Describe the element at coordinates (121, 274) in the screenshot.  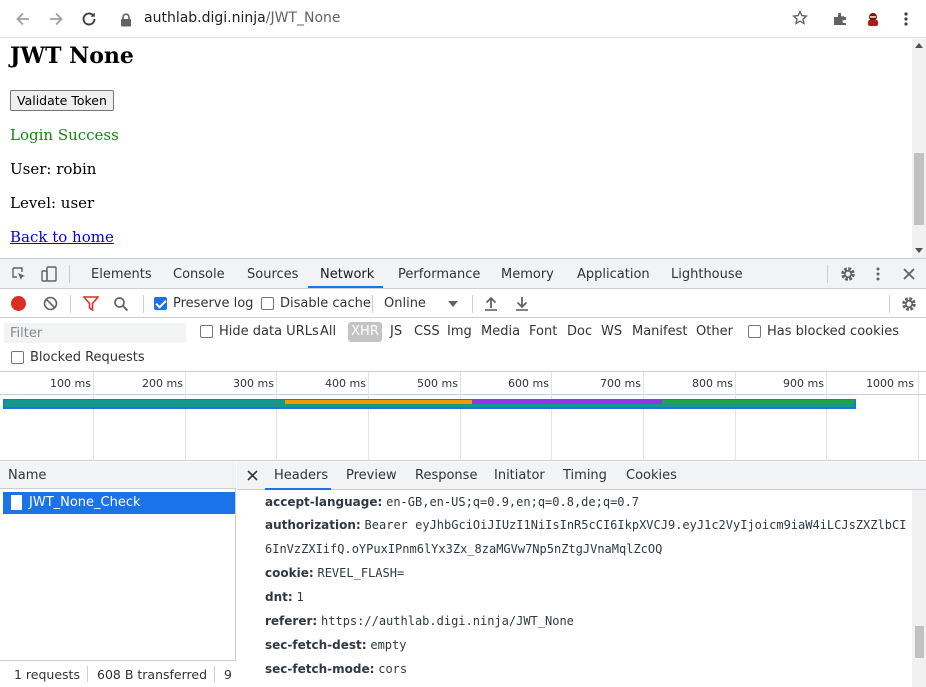
I see `tab-elements: Elements` at that location.